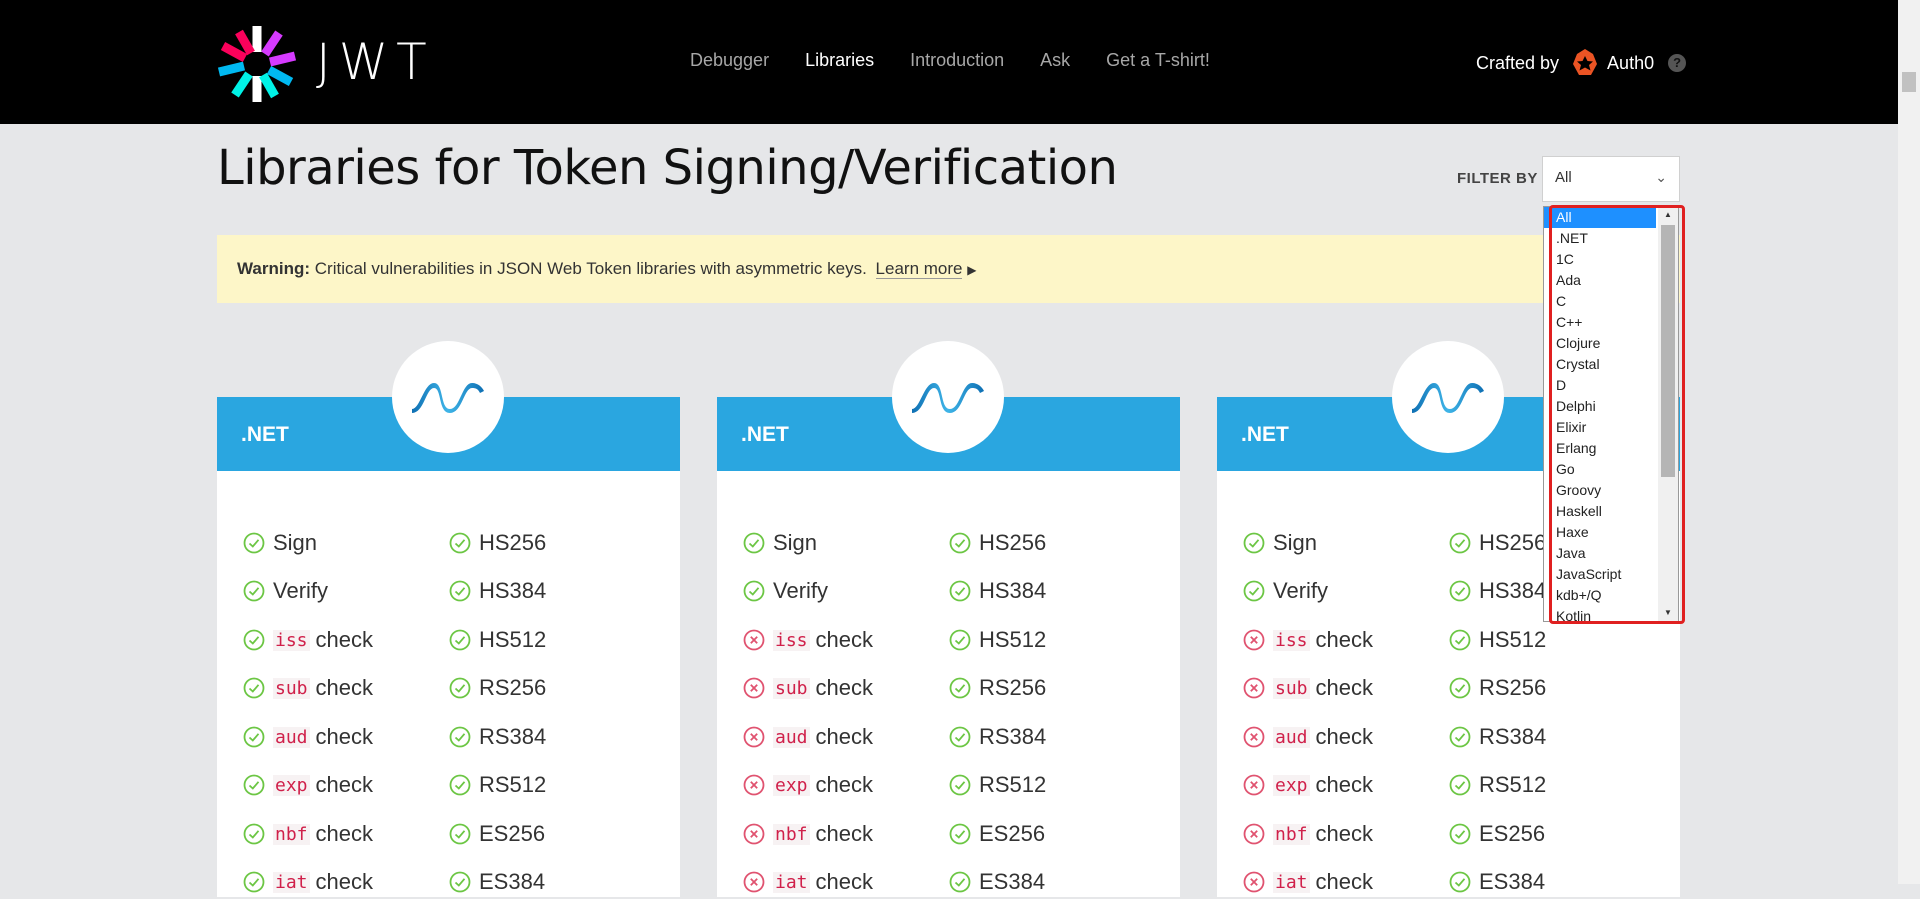 The image size is (1920, 899). What do you see at coordinates (1668, 613) in the screenshot?
I see `scroll-down-icon: ▼` at bounding box center [1668, 613].